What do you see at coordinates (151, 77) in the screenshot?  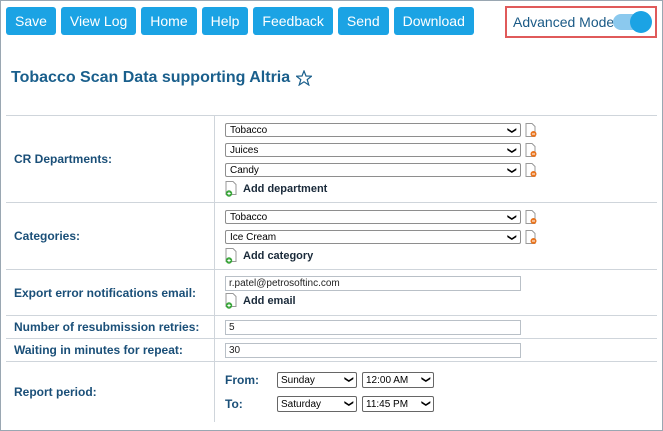 I see `page-title-text: Tobacco Scan Data supporting Altria` at bounding box center [151, 77].